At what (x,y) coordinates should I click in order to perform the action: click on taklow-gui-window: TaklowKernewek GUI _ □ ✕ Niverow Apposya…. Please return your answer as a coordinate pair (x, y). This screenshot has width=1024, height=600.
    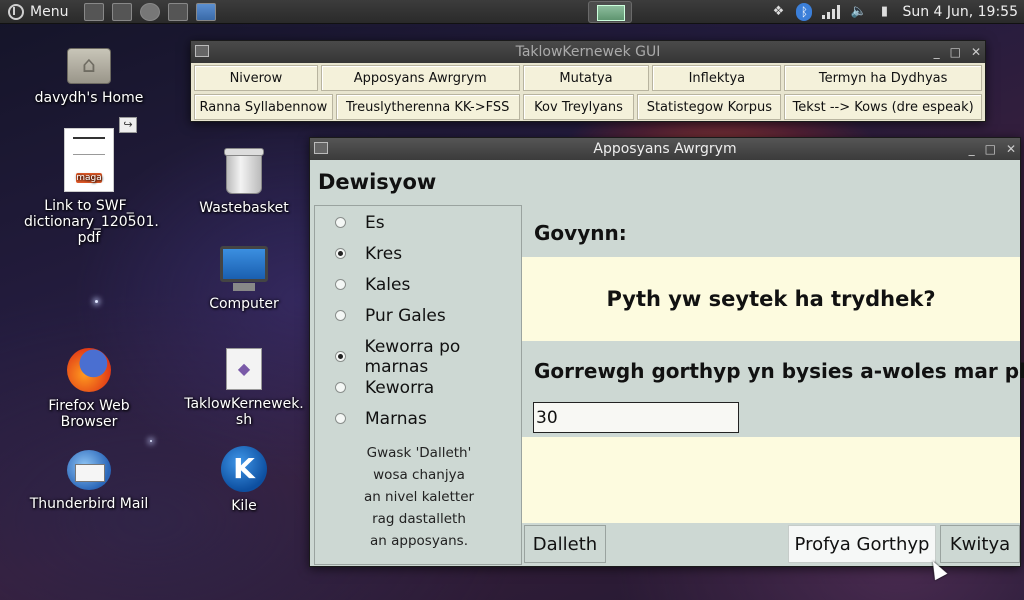
    Looking at the image, I should click on (588, 81).